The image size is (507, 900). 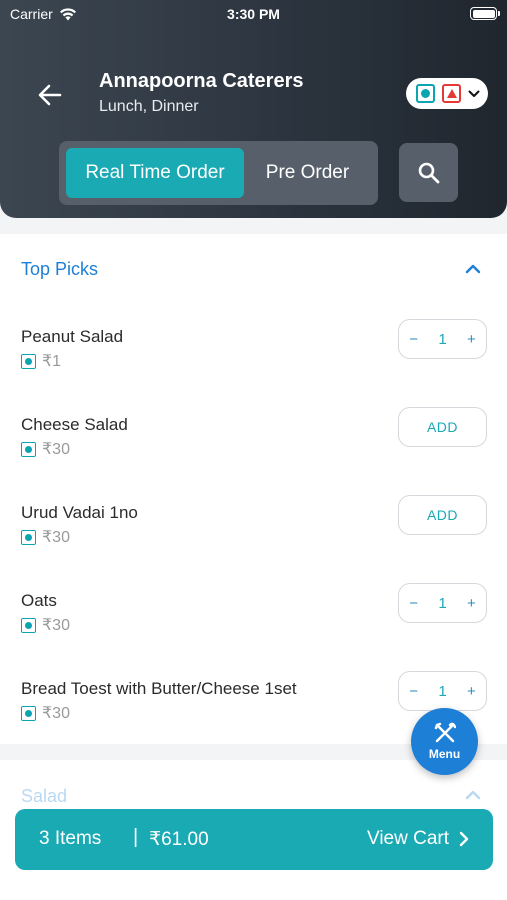 What do you see at coordinates (444, 754) in the screenshot?
I see `menu-fab-label: Menu` at bounding box center [444, 754].